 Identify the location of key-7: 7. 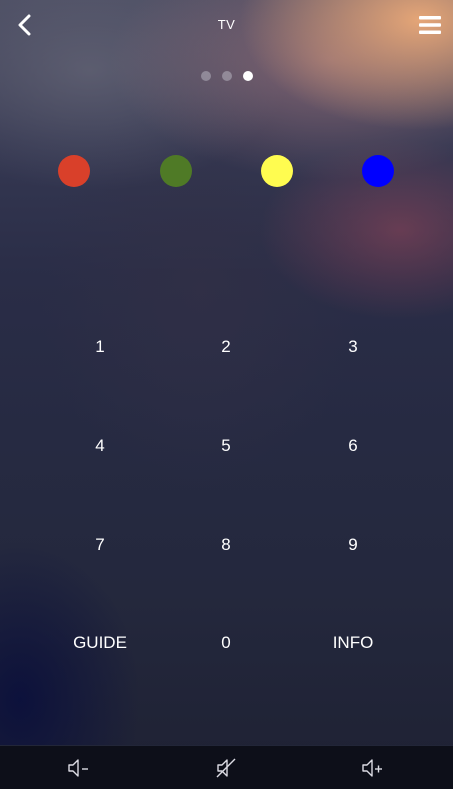
(100, 545).